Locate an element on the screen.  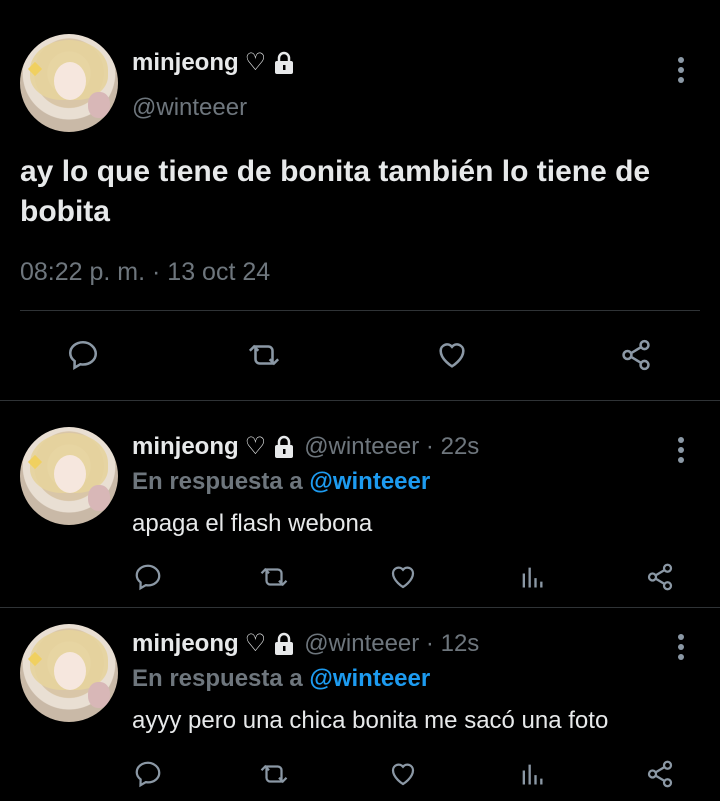
reply-text: apaga el flash webona is located at coordinates (252, 523).